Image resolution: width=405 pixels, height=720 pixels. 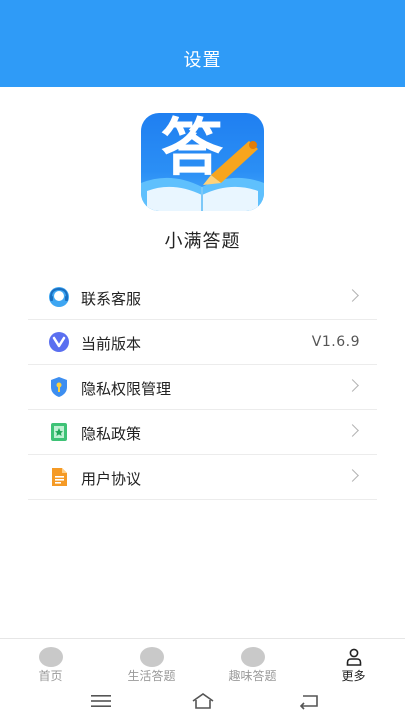 What do you see at coordinates (151, 676) in the screenshot?
I see `tab-label: 生活答题` at bounding box center [151, 676].